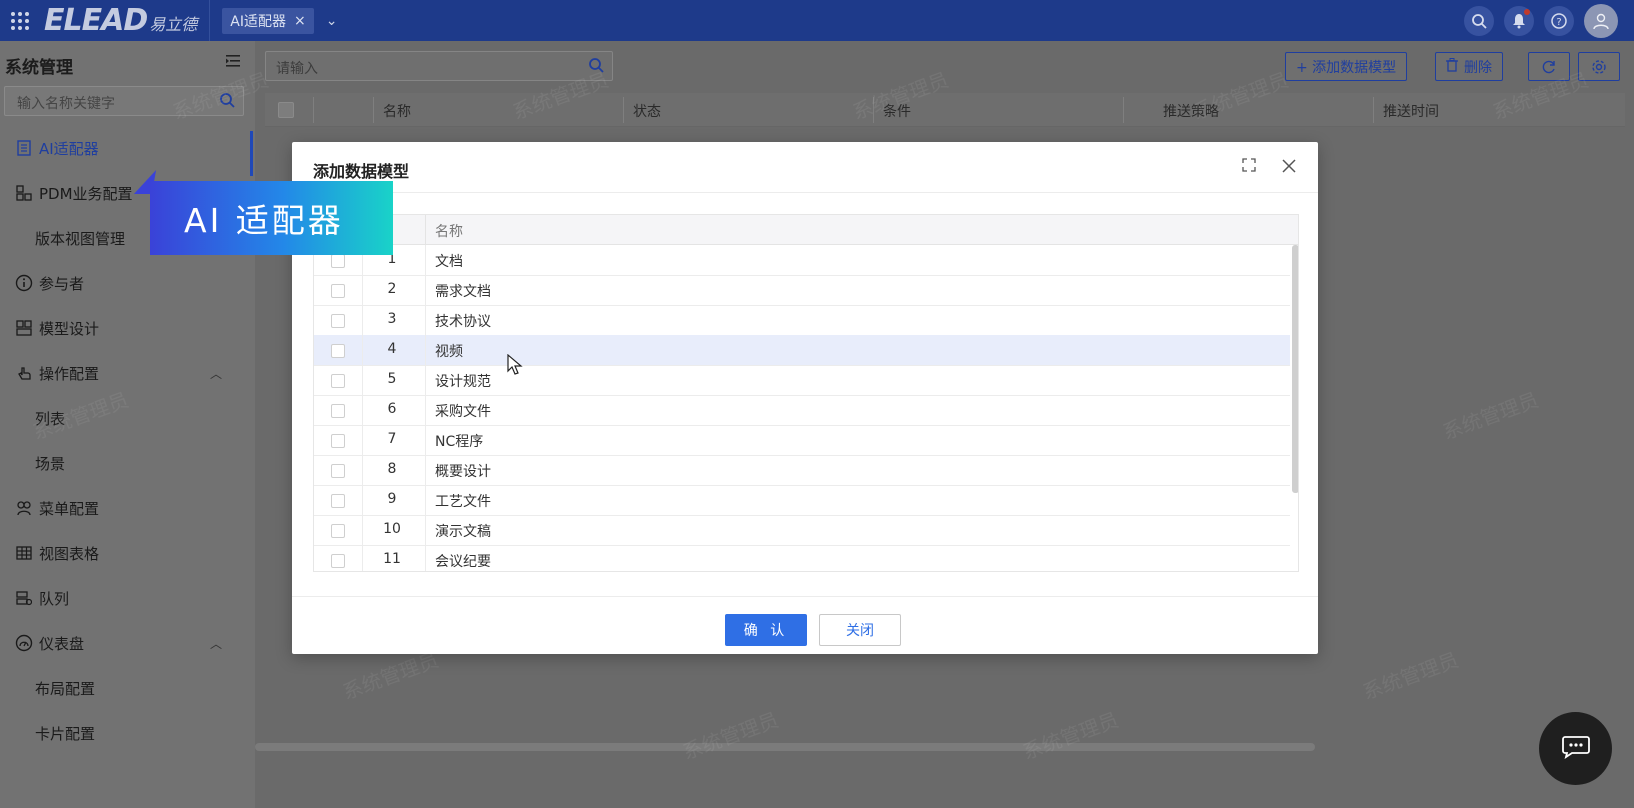  I want to click on sidebar-search-input: 输入名称关键字, so click(124, 101).